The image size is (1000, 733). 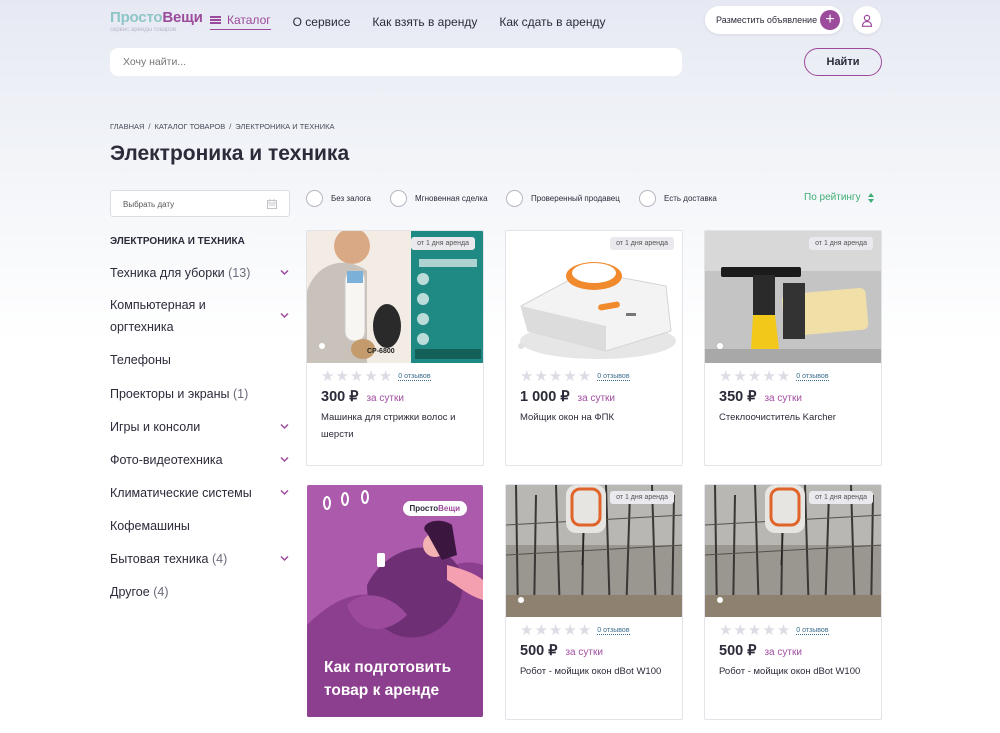 I want to click on sidebar-item-climate: Климатические системы, so click(x=200, y=493).